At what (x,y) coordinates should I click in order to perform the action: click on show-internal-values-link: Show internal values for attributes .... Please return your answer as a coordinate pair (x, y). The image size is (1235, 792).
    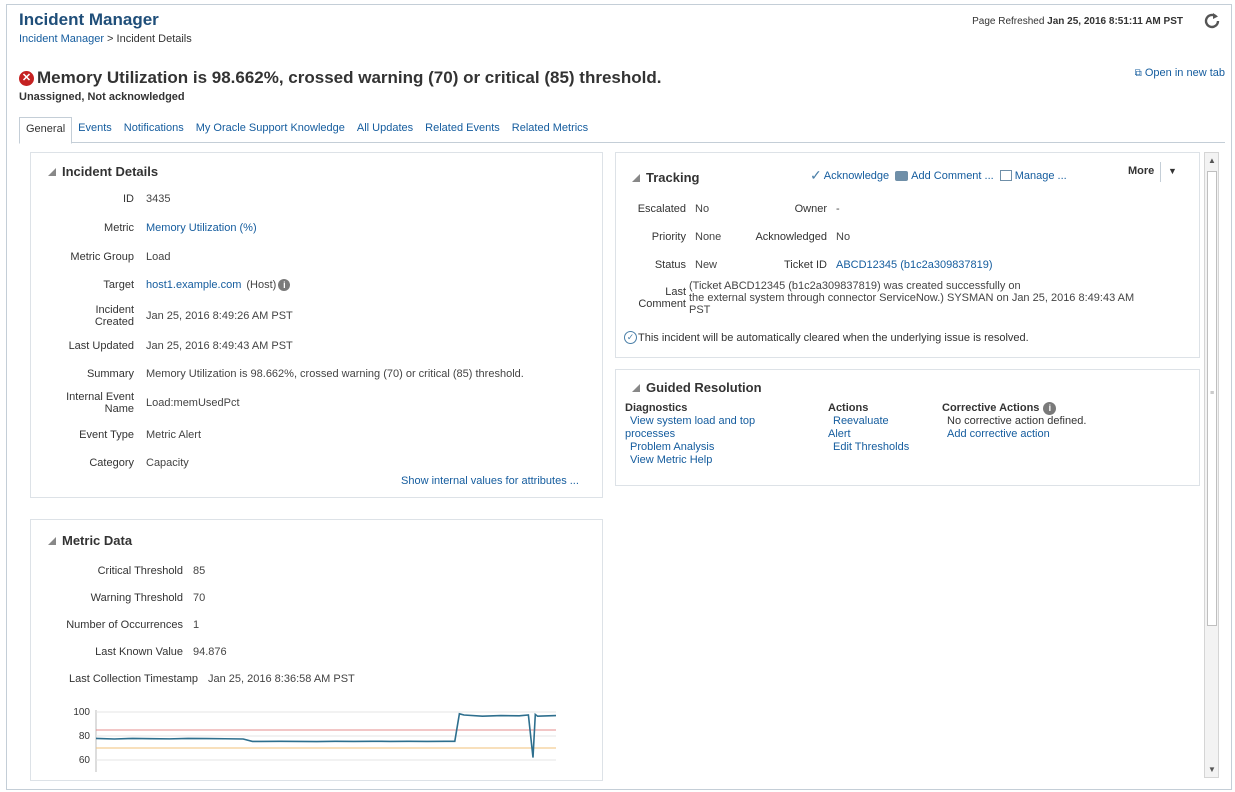
    Looking at the image, I should click on (490, 481).